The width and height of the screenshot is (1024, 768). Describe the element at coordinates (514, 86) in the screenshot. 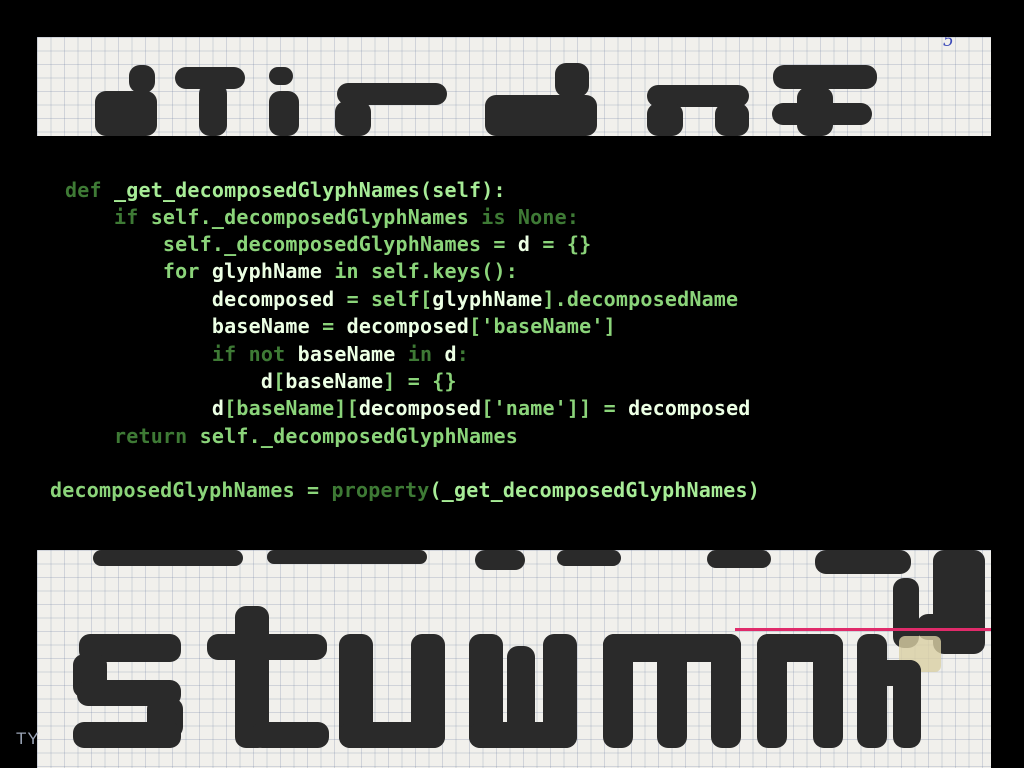

I see `letterform-photo-top: 5` at that location.